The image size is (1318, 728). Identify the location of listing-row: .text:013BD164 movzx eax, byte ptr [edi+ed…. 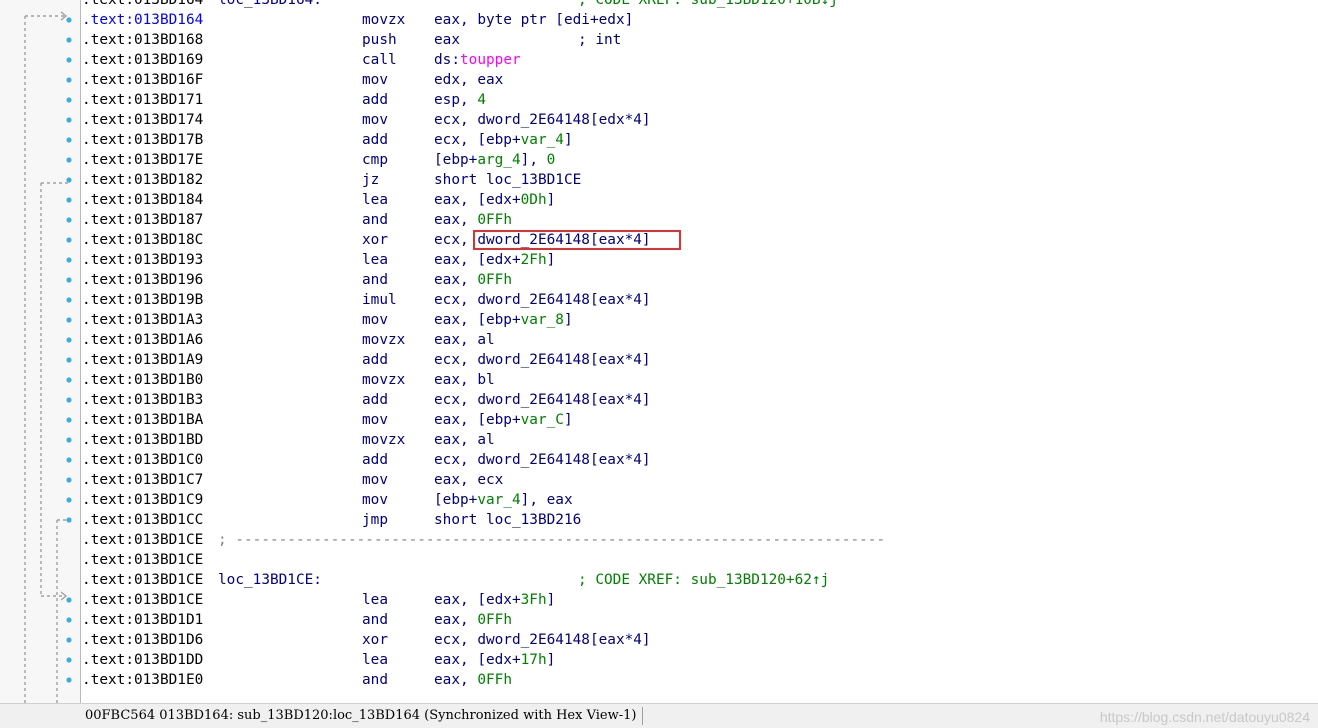
(700, 20).